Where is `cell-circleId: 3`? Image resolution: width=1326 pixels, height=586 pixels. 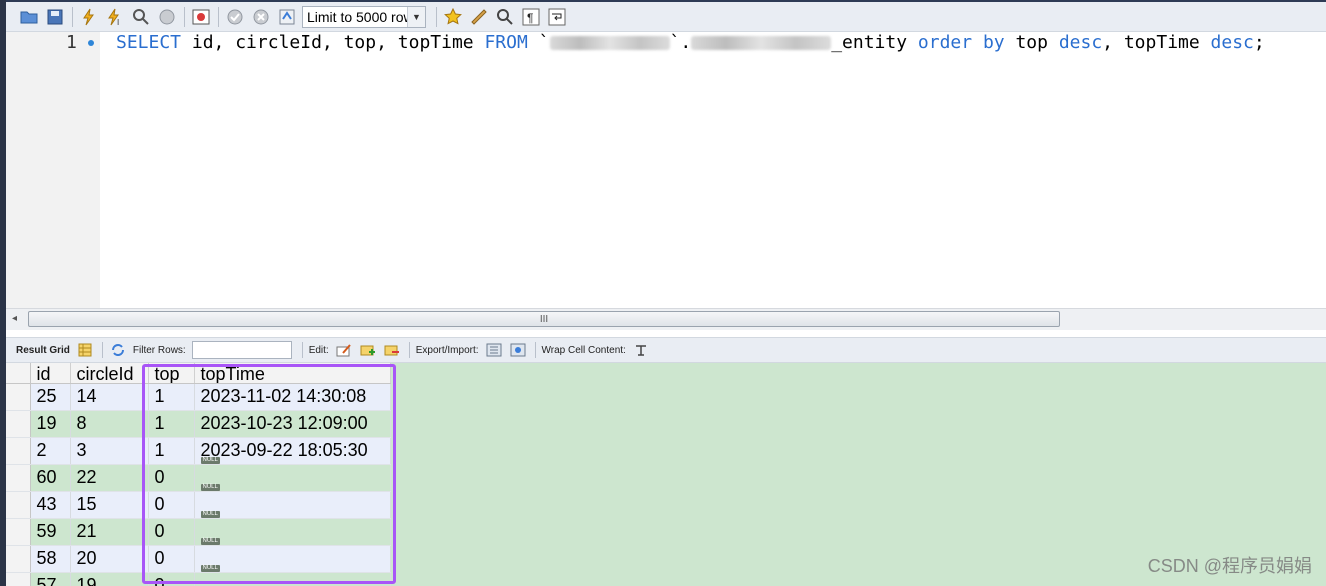
cell-circleId: 3 is located at coordinates (109, 451).